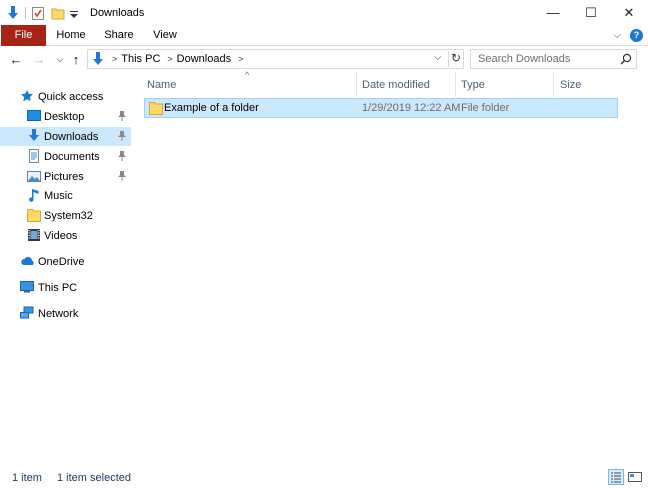 The height and width of the screenshot is (488, 648). What do you see at coordinates (74, 13) in the screenshot?
I see `customize-toolbar-icon` at bounding box center [74, 13].